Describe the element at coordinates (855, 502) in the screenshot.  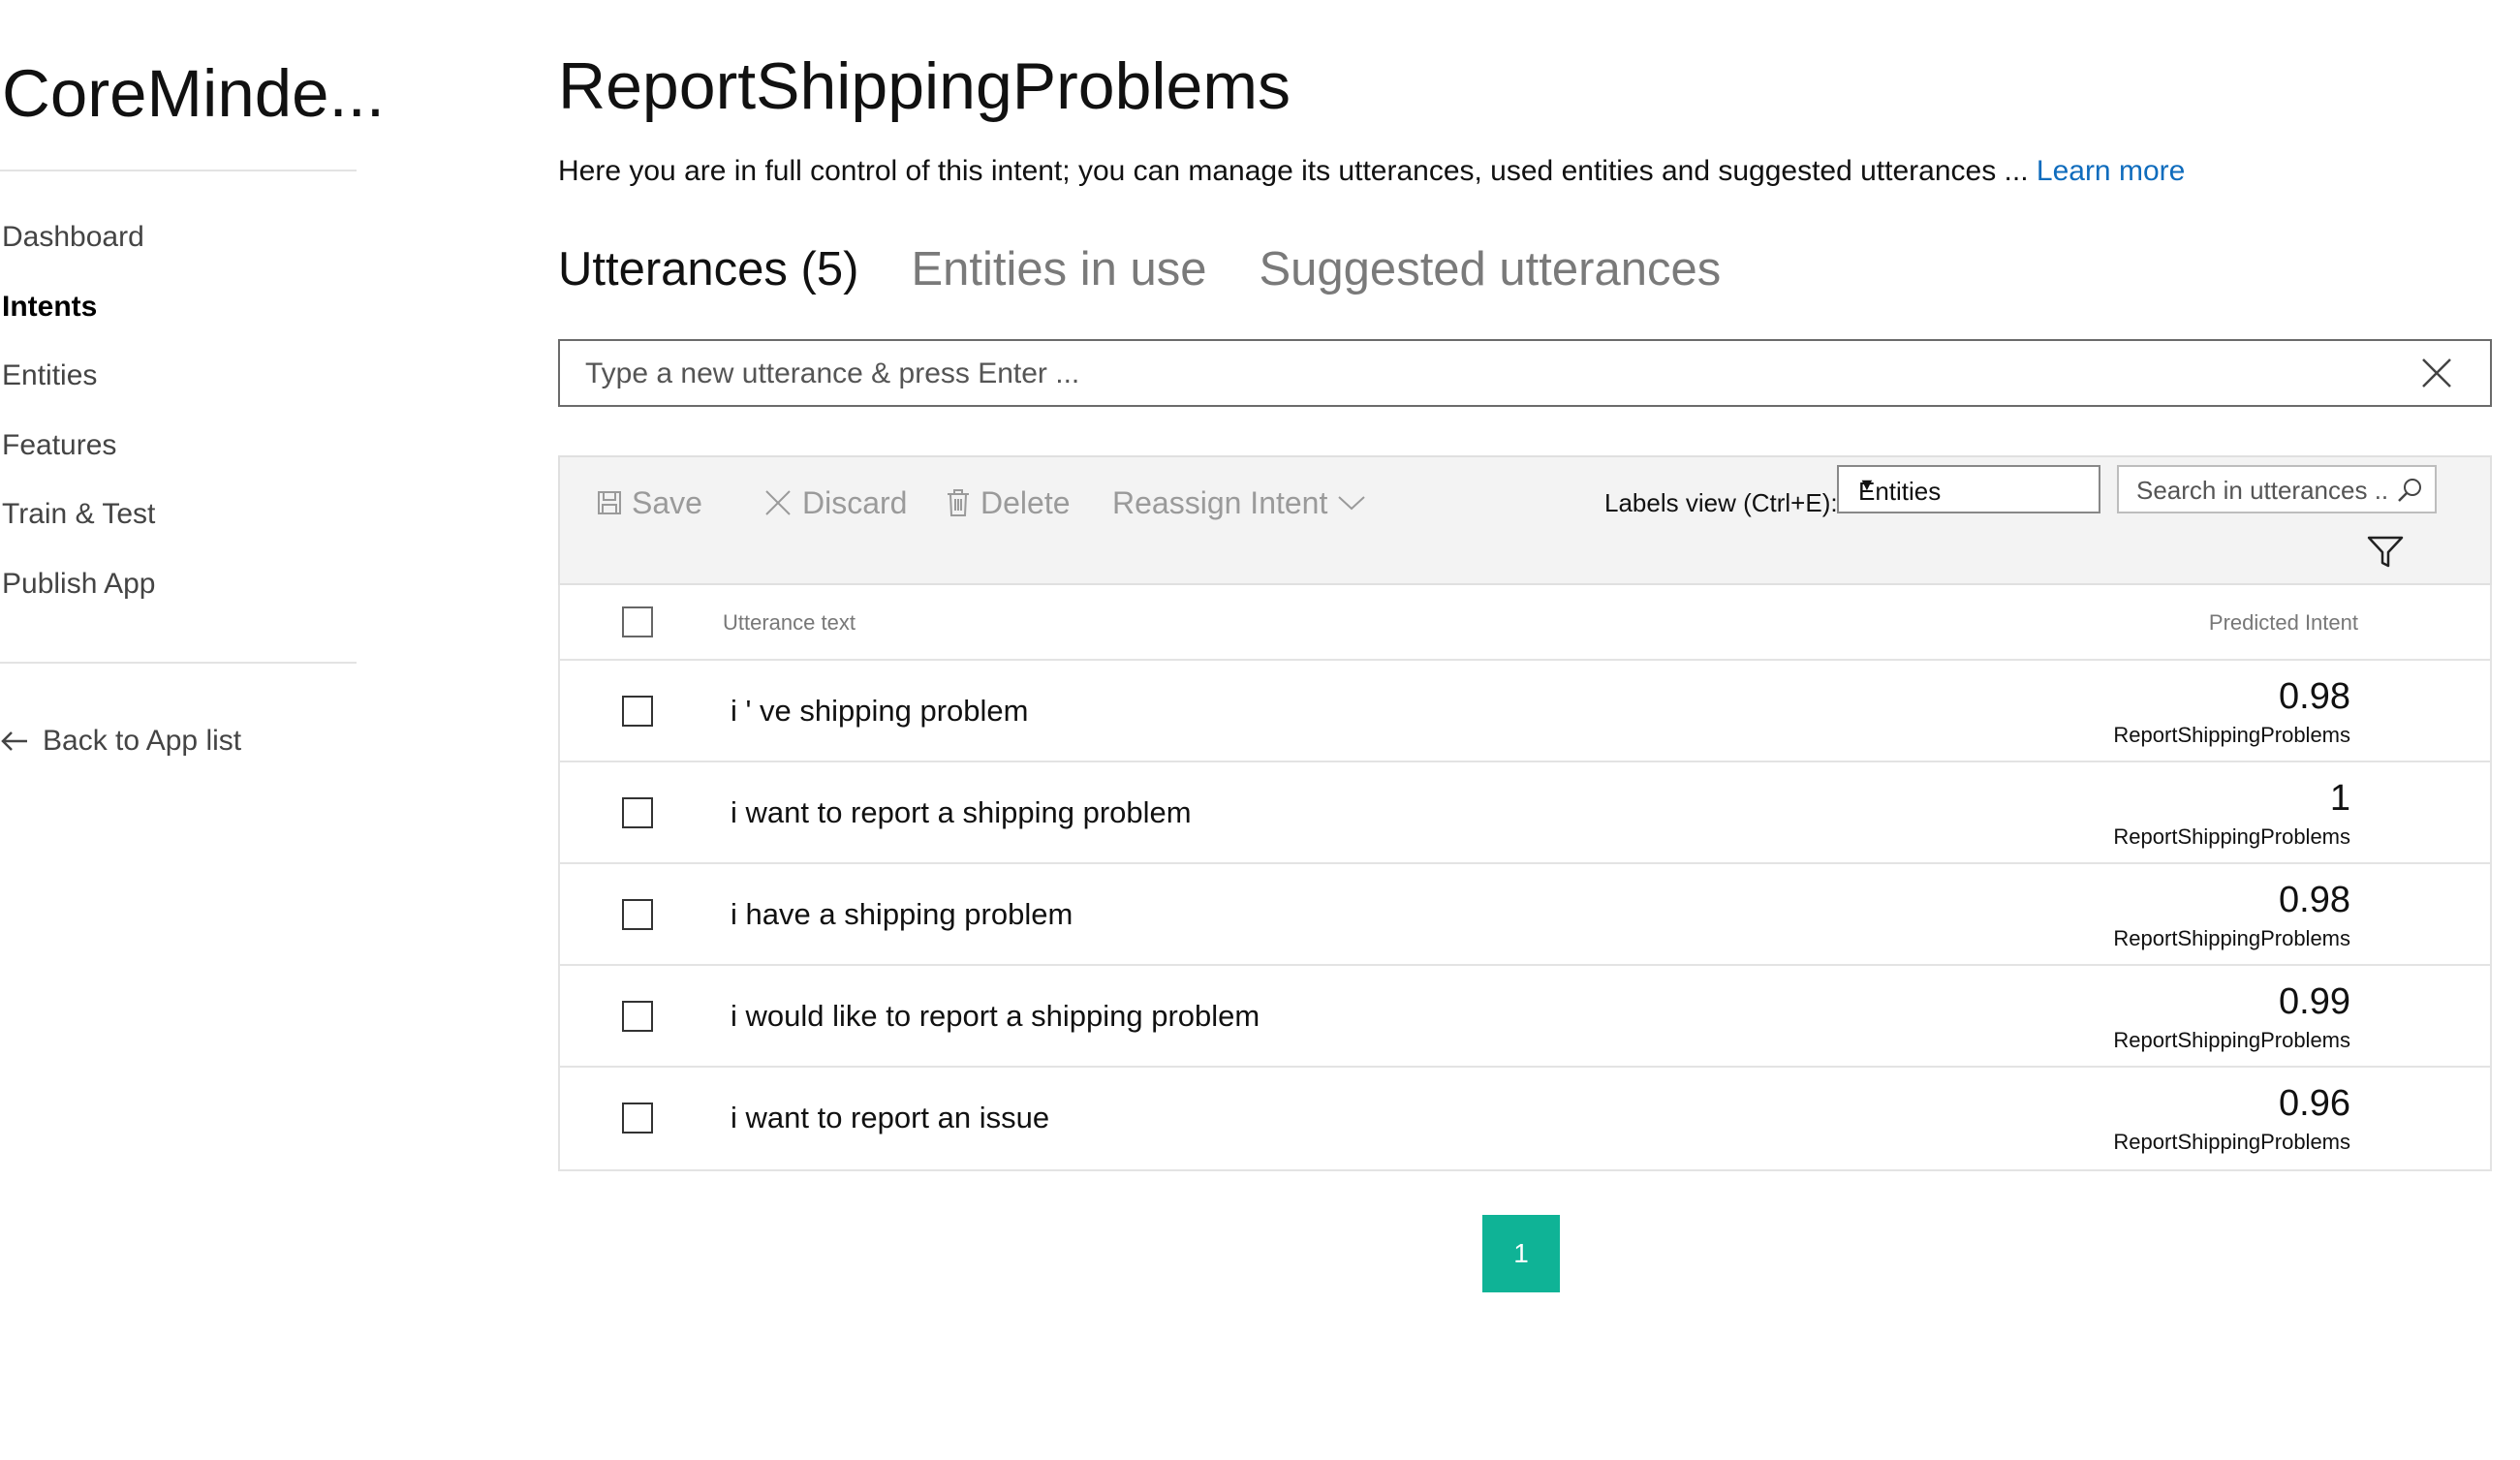
I see `discard-label: Discard` at that location.